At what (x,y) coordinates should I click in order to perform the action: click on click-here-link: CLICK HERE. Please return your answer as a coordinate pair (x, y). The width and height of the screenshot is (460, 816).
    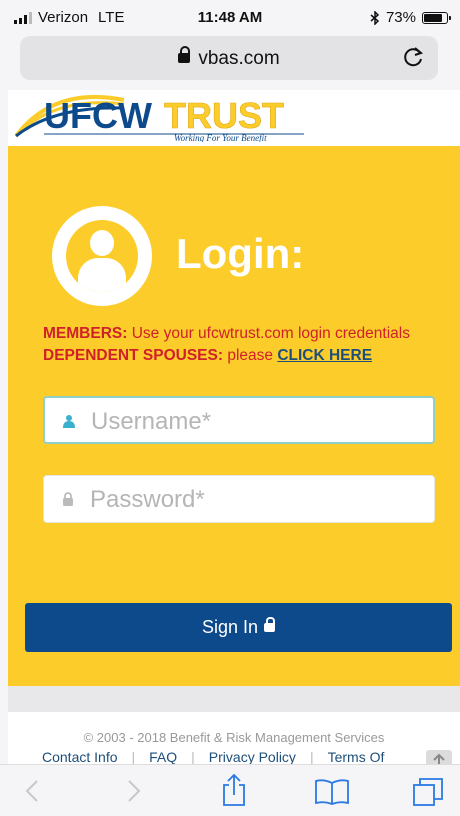
    Looking at the image, I should click on (324, 355).